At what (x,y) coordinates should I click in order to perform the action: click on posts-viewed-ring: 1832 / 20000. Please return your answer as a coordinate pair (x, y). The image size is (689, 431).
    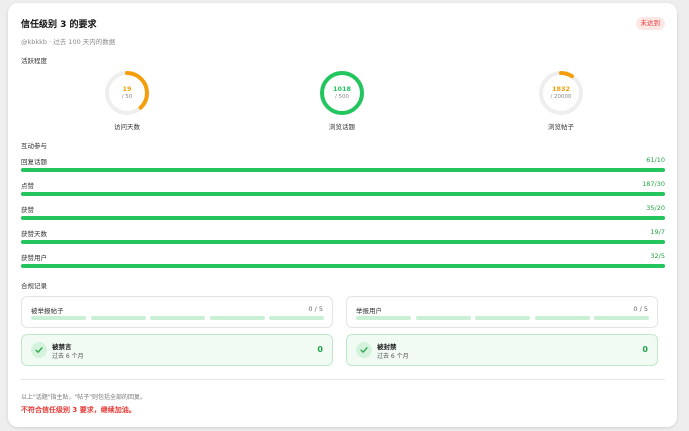
    Looking at the image, I should click on (561, 93).